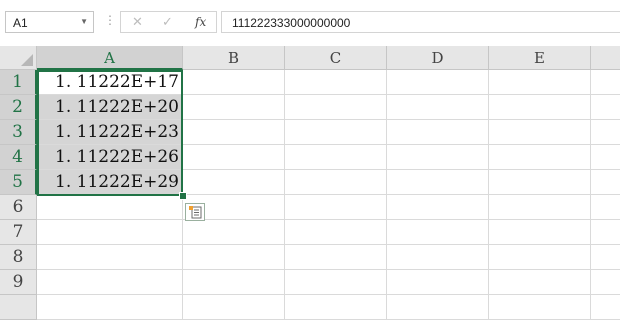 The height and width of the screenshot is (320, 620). What do you see at coordinates (234, 82) in the screenshot?
I see `cell-b1` at bounding box center [234, 82].